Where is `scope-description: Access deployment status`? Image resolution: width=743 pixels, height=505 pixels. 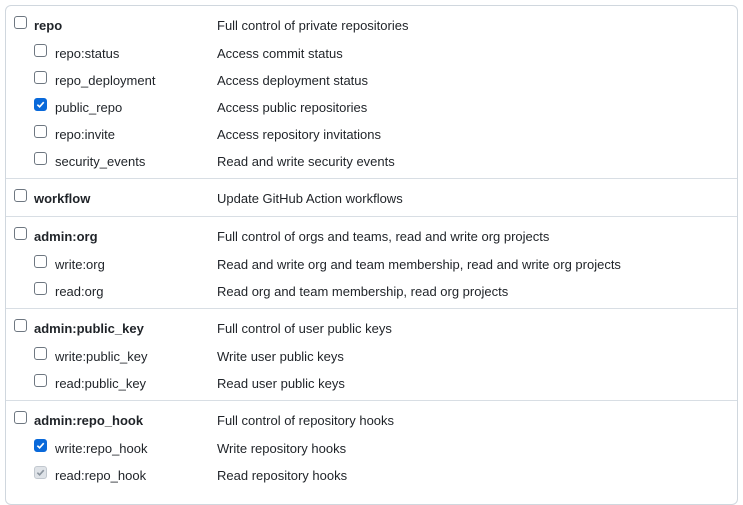
scope-description: Access deployment status is located at coordinates (293, 80).